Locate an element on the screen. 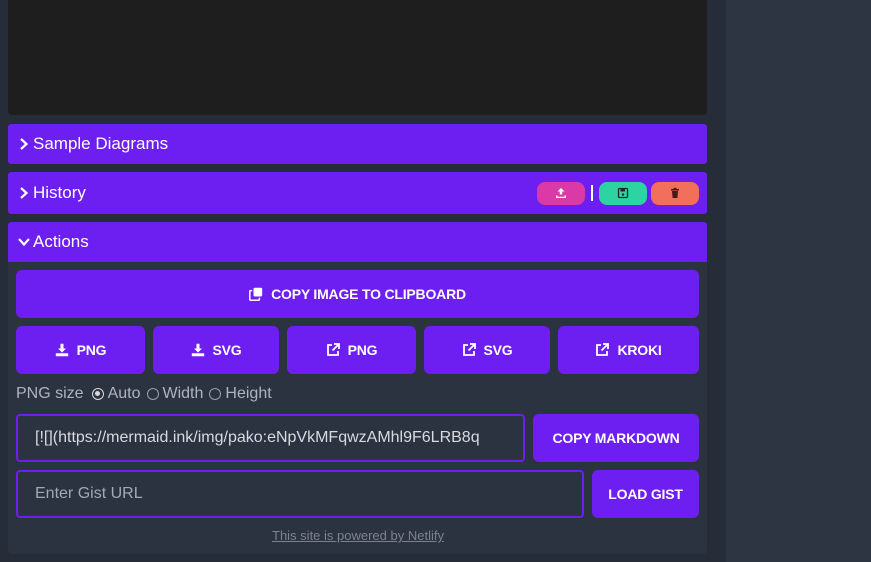  open-svg-button: SVG is located at coordinates (487, 350).